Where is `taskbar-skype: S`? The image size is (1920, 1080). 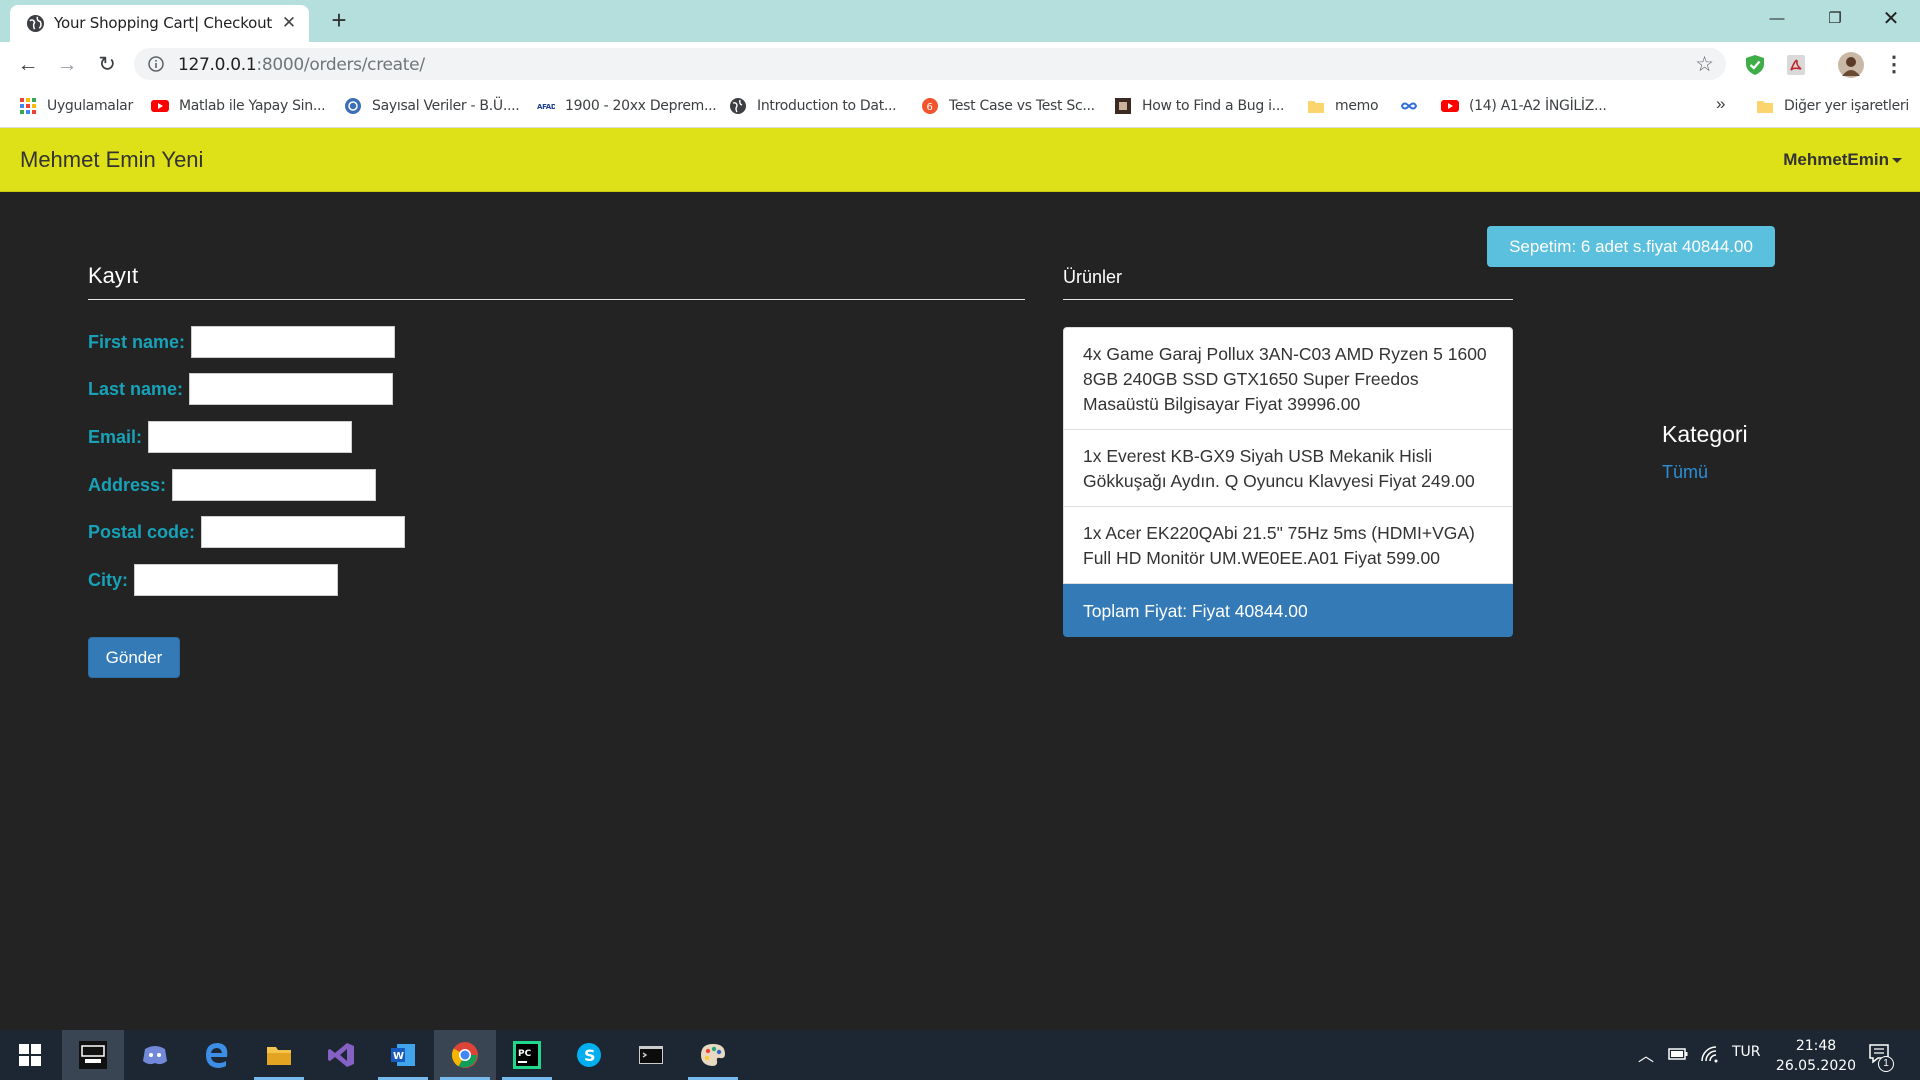 taskbar-skype: S is located at coordinates (589, 1055).